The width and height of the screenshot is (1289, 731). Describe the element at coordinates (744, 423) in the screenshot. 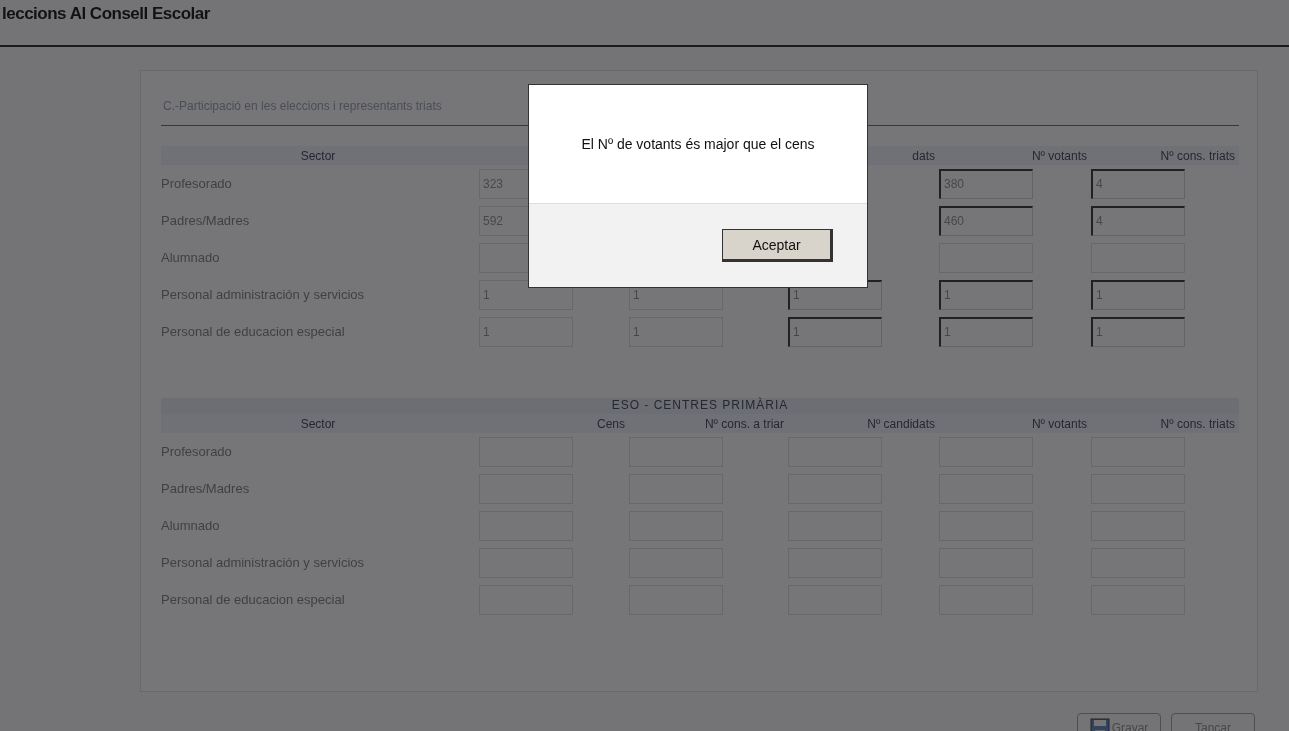

I see `column-header: Nº cons. a triar` at that location.